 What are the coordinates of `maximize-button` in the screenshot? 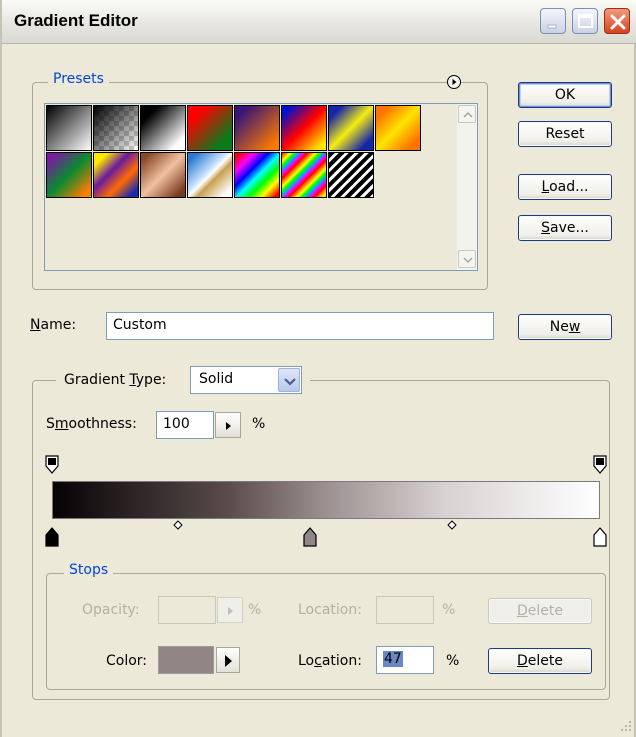 It's located at (585, 21).